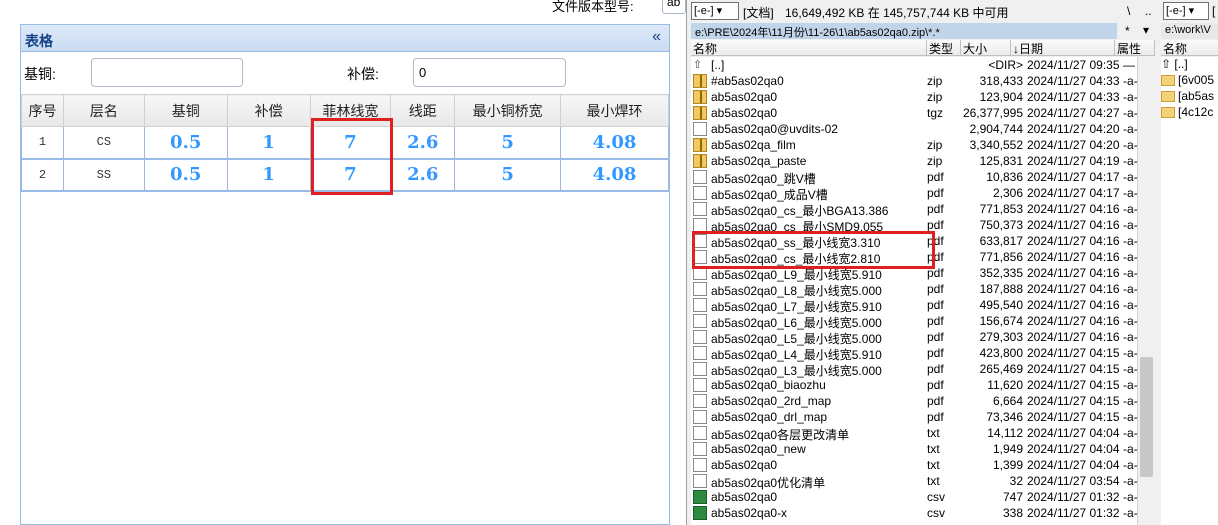 The height and width of the screenshot is (525, 1218). What do you see at coordinates (1063, 48) in the screenshot?
I see `col-date-header: ↓日期` at bounding box center [1063, 48].